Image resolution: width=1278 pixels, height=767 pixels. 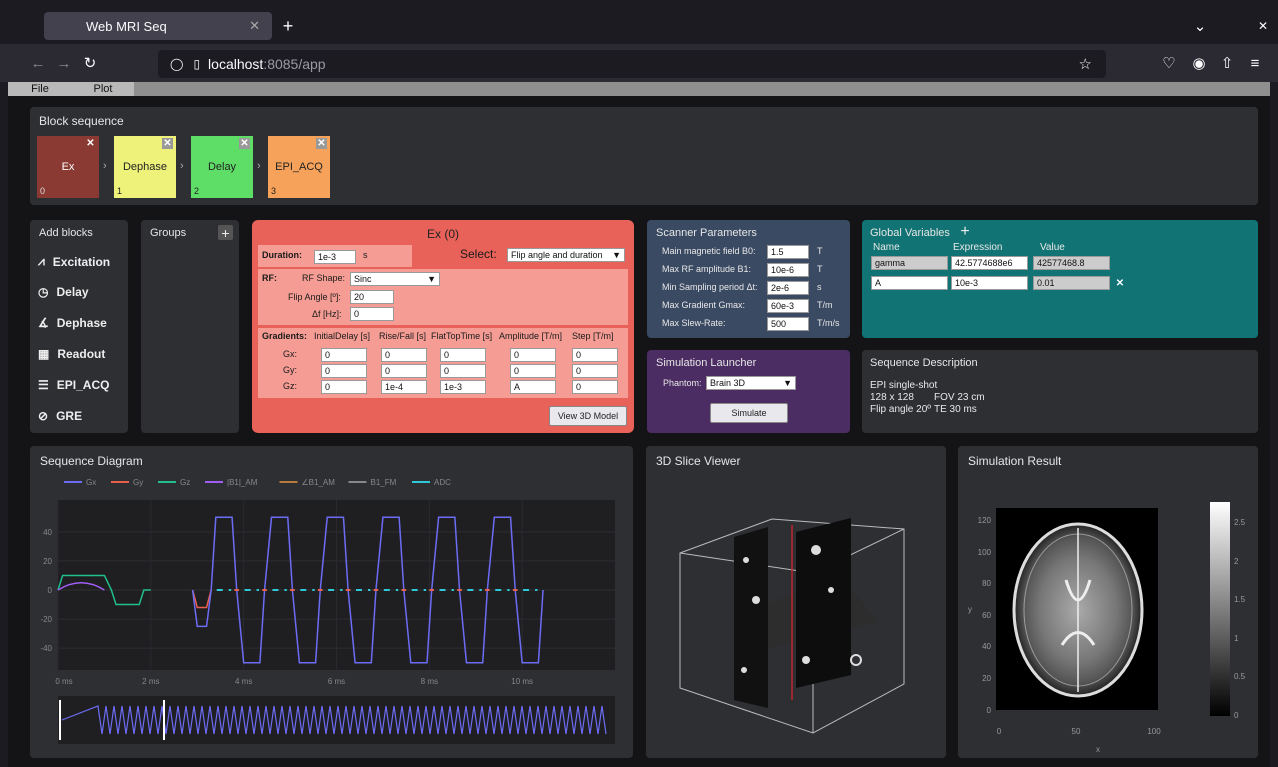 What do you see at coordinates (1227, 63) in the screenshot?
I see `extensions-icon: ⇧` at bounding box center [1227, 63].